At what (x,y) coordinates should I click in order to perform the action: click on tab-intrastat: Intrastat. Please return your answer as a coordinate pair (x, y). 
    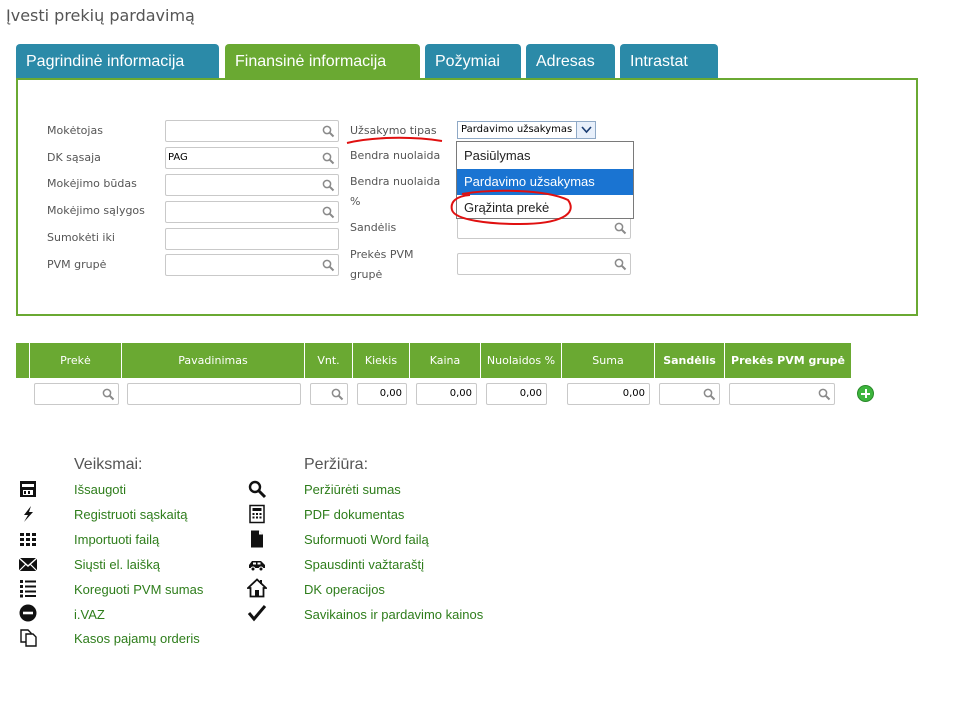
    Looking at the image, I should click on (669, 61).